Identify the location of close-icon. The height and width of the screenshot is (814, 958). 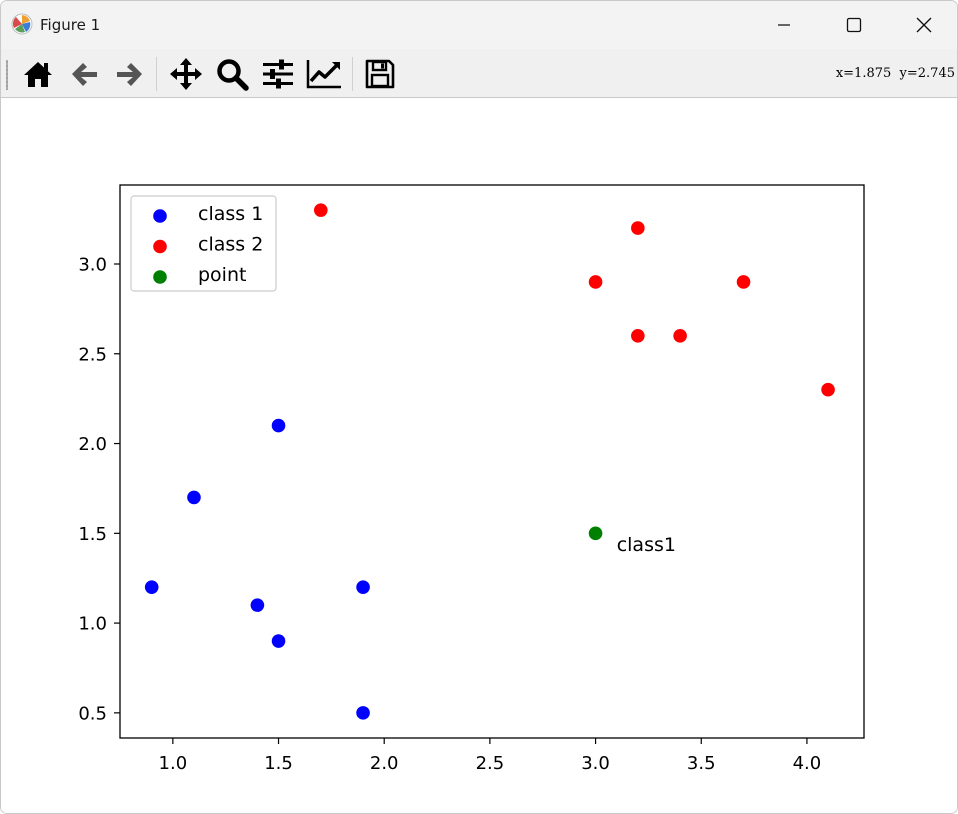
(924, 25).